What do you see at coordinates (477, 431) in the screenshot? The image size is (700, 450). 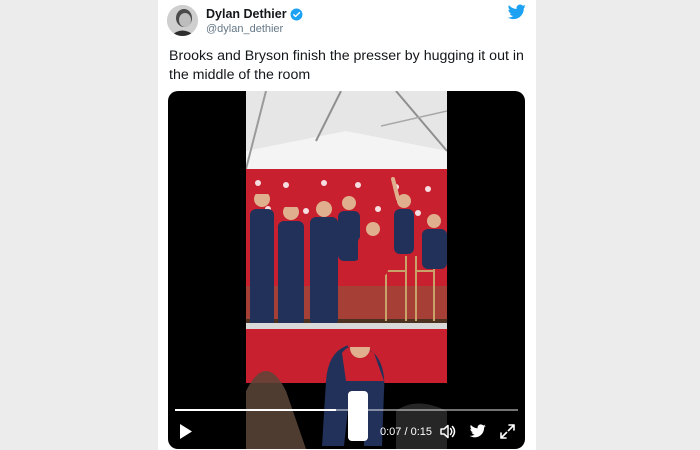 I see `share-twitter-icon` at bounding box center [477, 431].